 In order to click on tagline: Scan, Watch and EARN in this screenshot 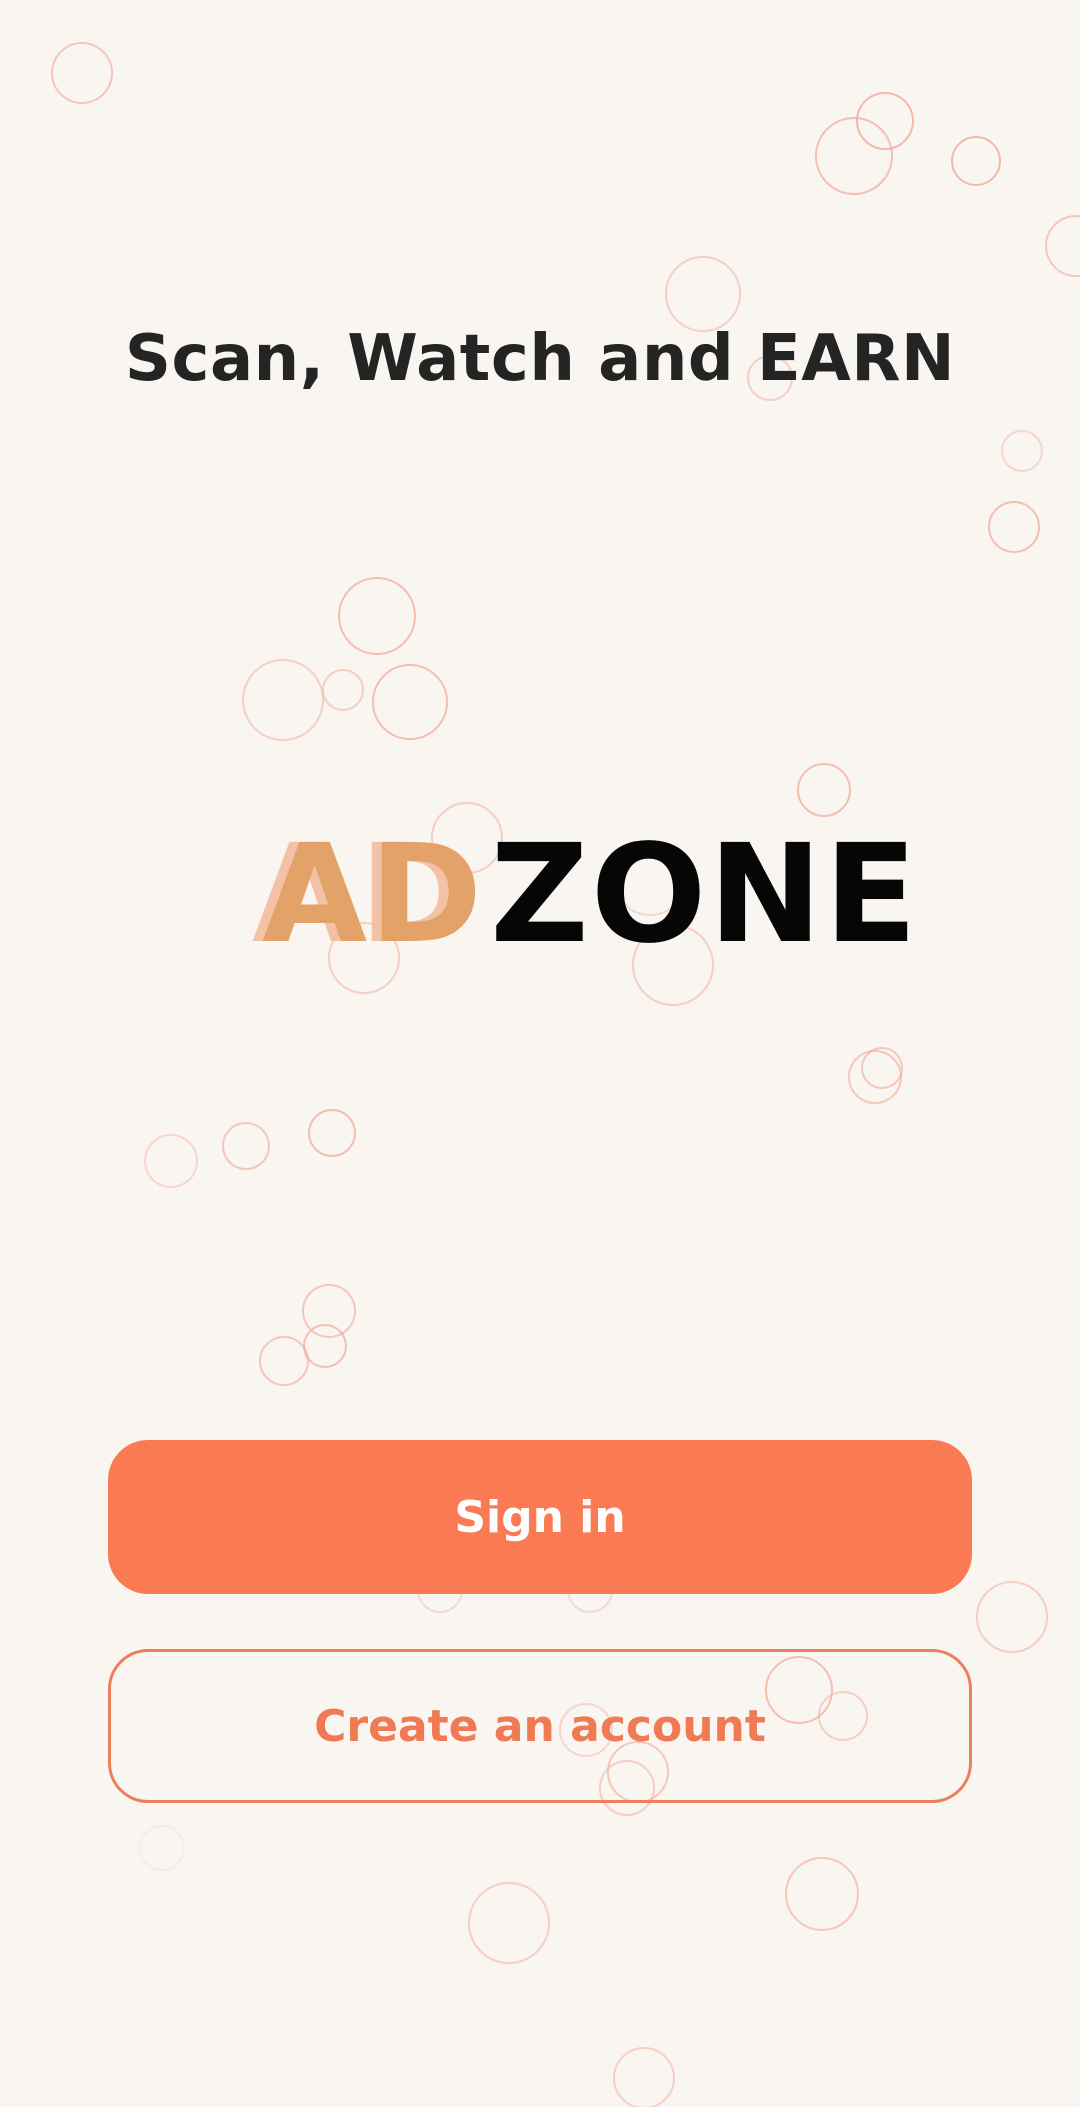, I will do `click(540, 359)`.